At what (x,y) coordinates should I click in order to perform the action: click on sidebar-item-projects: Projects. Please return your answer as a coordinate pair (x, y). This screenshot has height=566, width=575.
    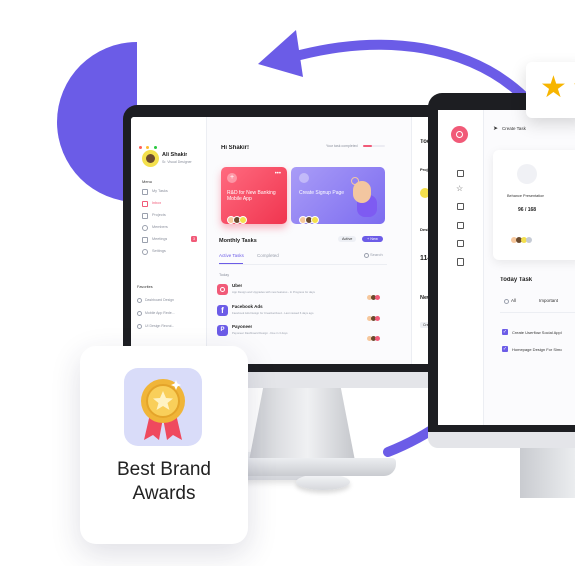
    Looking at the image, I should click on (171, 216).